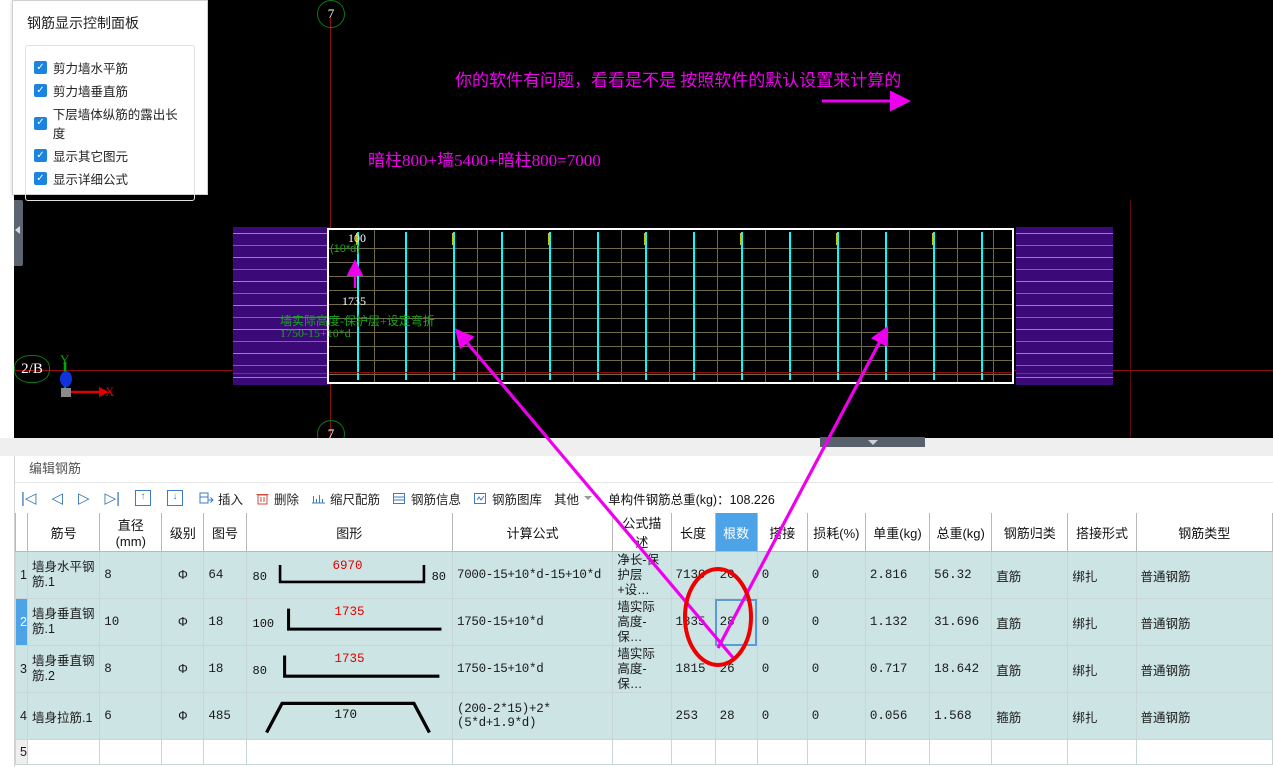 Image resolution: width=1273 pixels, height=767 pixels. What do you see at coordinates (64, 669) in the screenshot?
I see `cell-rebar-name: 墙身垂直钢筋.2` at bounding box center [64, 669].